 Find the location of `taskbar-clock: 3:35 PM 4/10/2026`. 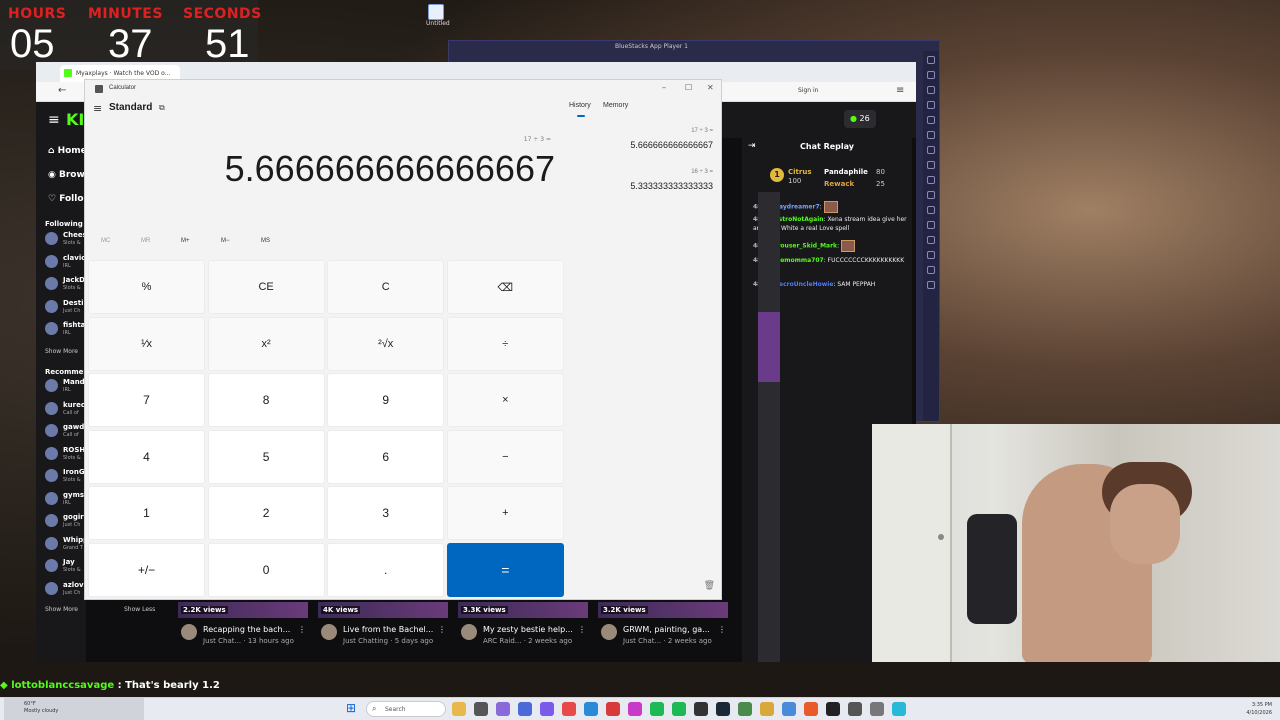

taskbar-clock: 3:35 PM 4/10/2026 is located at coordinates (1259, 709).